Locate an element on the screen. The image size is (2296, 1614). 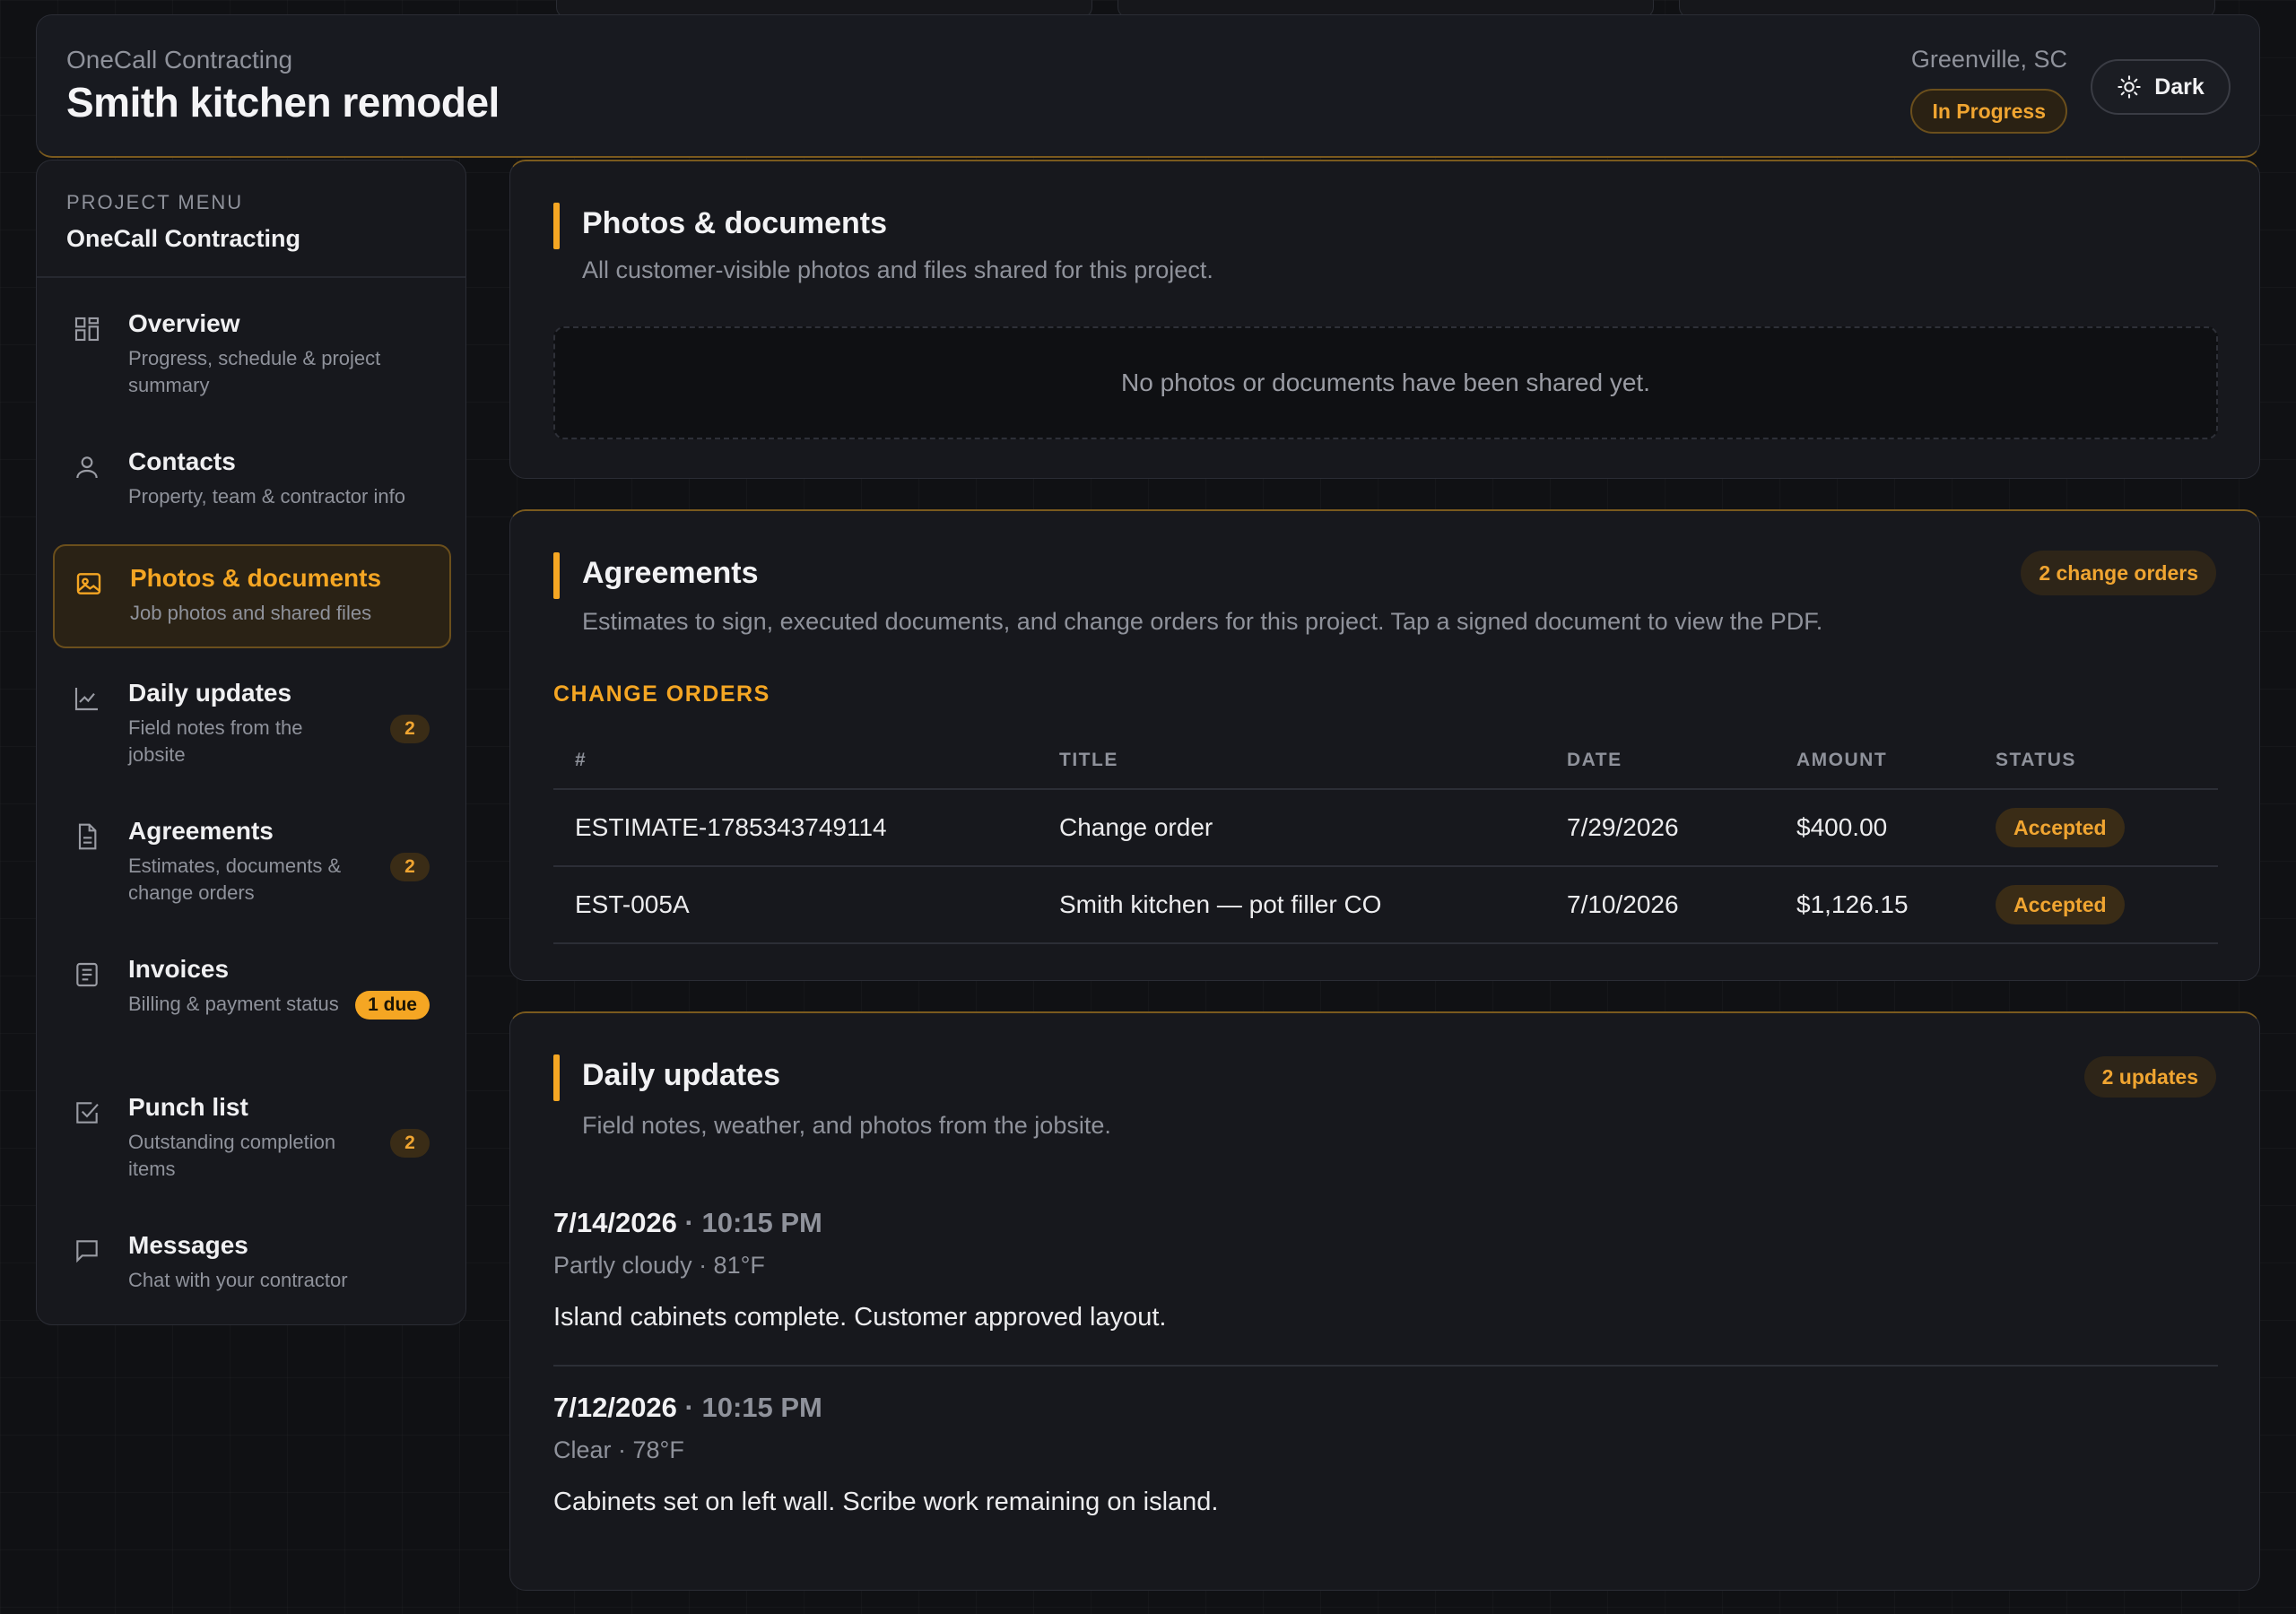
sidebar-item-label: Contacts is located at coordinates (182, 461).